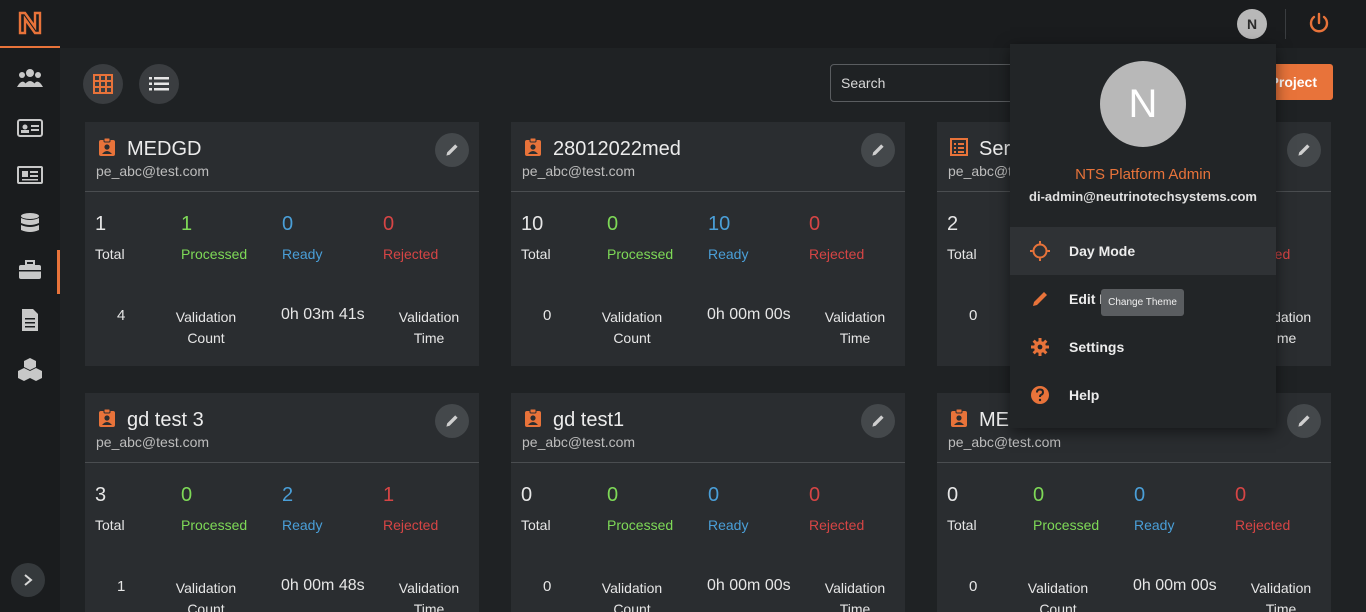 The height and width of the screenshot is (612, 1366). I want to click on sidebar-expand-button, so click(28, 580).